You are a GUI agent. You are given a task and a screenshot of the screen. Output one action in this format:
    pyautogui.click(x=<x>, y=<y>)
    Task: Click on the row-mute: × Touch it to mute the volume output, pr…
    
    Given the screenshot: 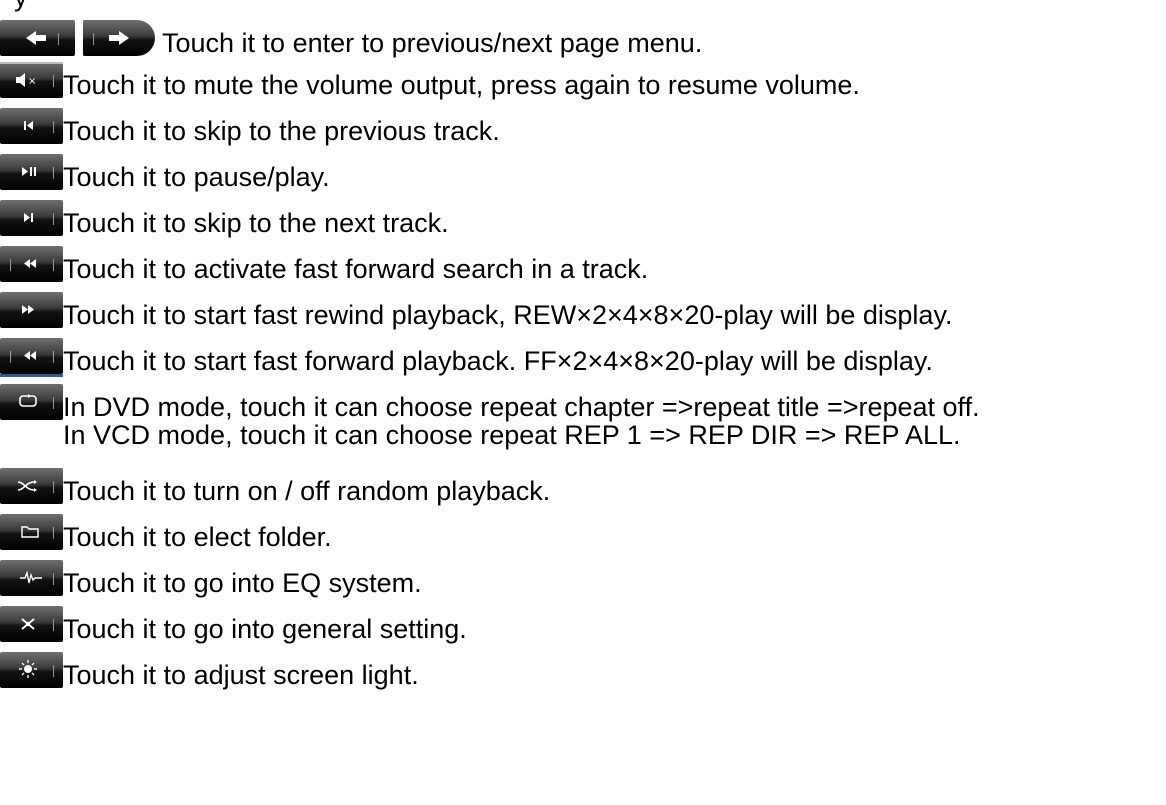 What is the action you would take?
    pyautogui.click(x=583, y=82)
    